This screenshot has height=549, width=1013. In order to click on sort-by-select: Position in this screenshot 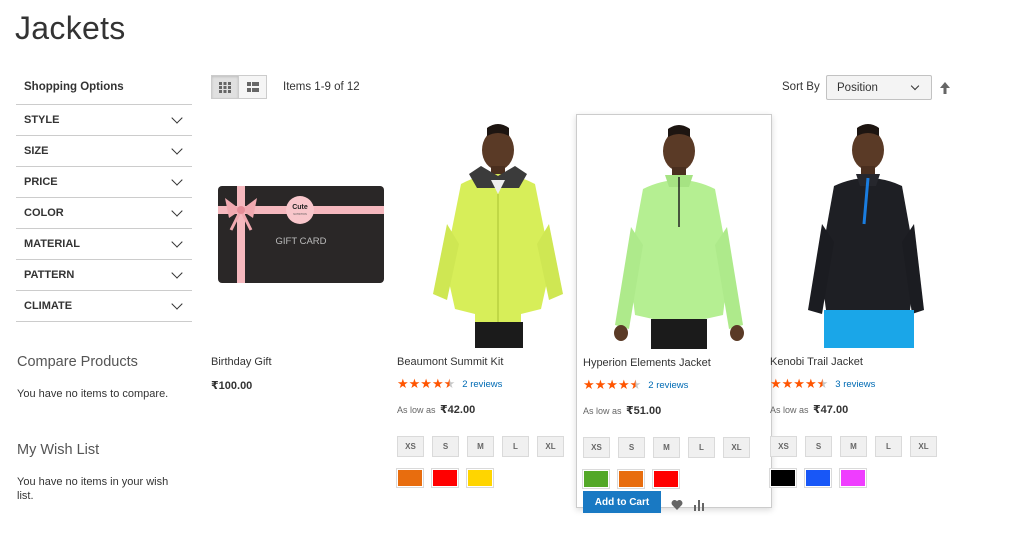, I will do `click(879, 87)`.